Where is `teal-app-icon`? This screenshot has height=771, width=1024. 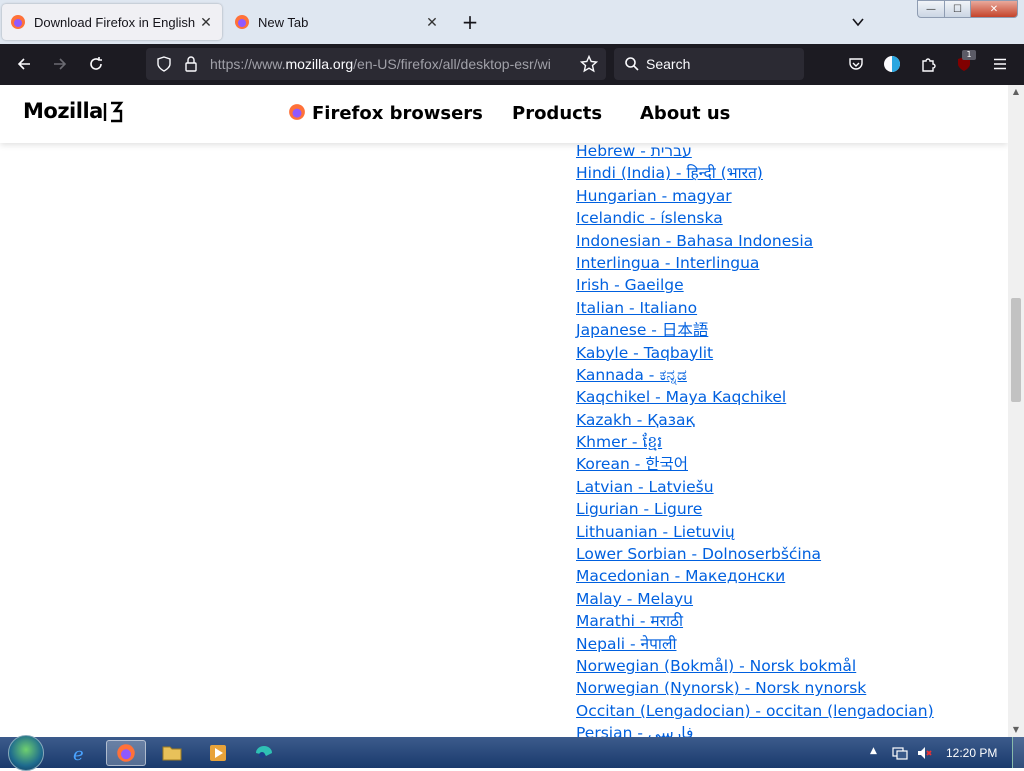 teal-app-icon is located at coordinates (264, 752).